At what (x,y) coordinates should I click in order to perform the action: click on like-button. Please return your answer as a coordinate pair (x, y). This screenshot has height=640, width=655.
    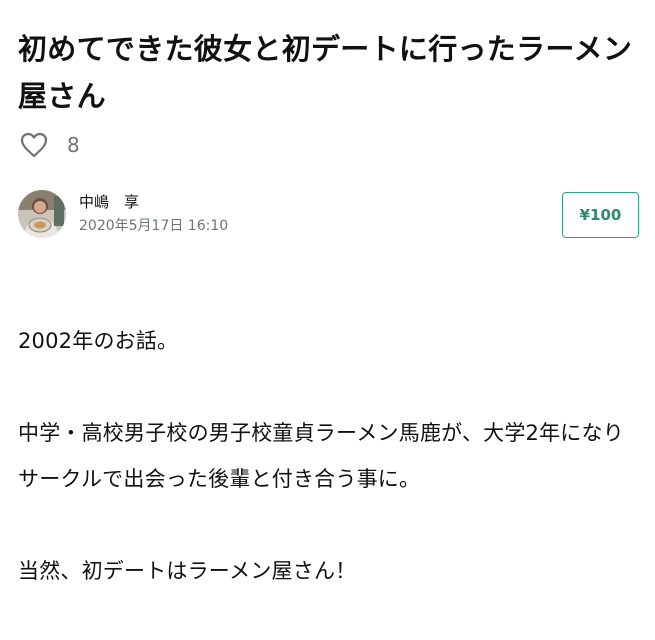
    Looking at the image, I should click on (34, 145).